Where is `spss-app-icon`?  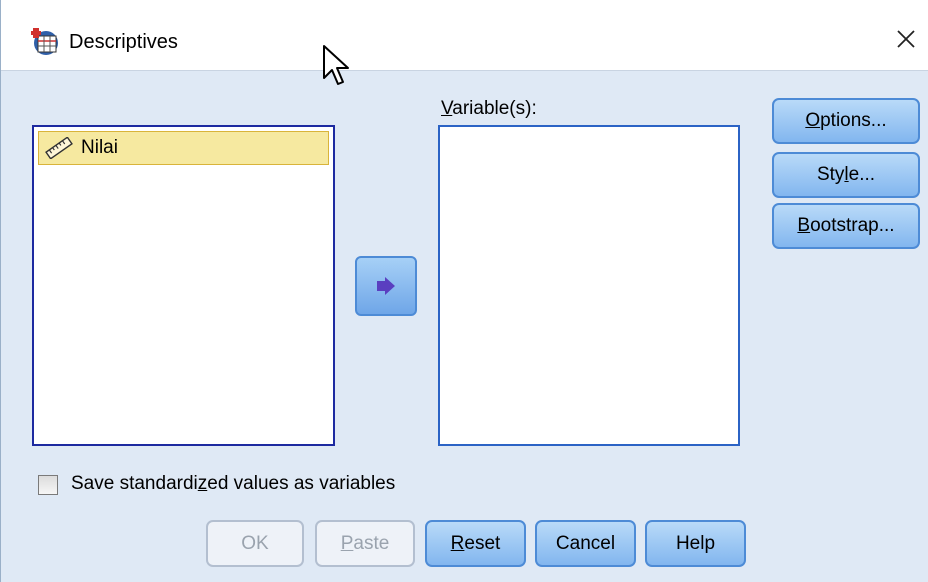
spss-app-icon is located at coordinates (44, 41).